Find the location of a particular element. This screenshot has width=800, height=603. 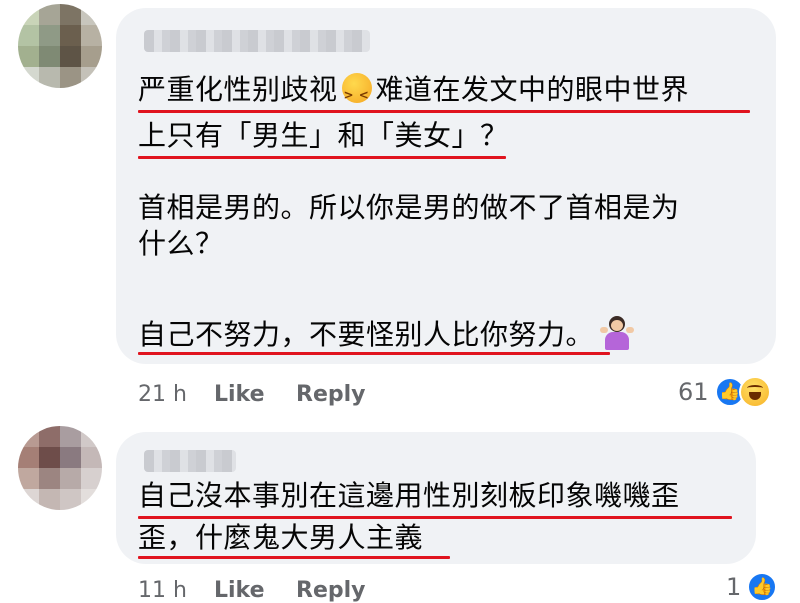

haha-icon is located at coordinates (754, 392).